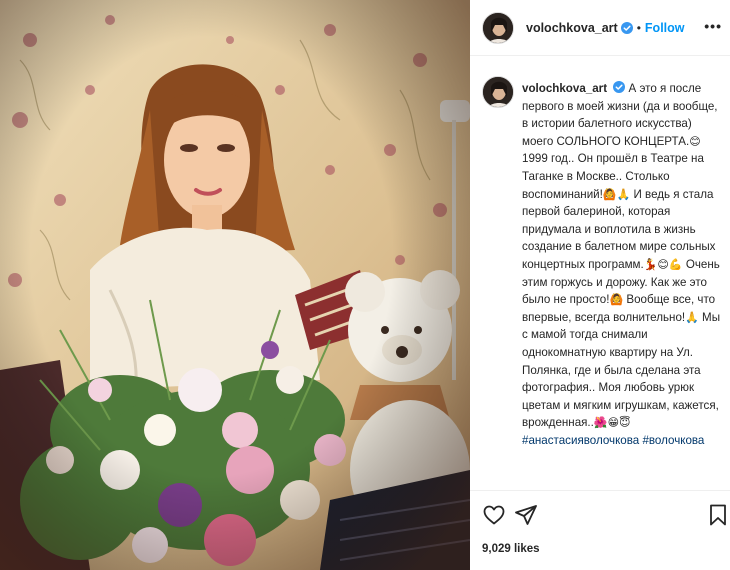 Image resolution: width=730 pixels, height=570 pixels. I want to click on caption-author-avatar, so click(498, 92).